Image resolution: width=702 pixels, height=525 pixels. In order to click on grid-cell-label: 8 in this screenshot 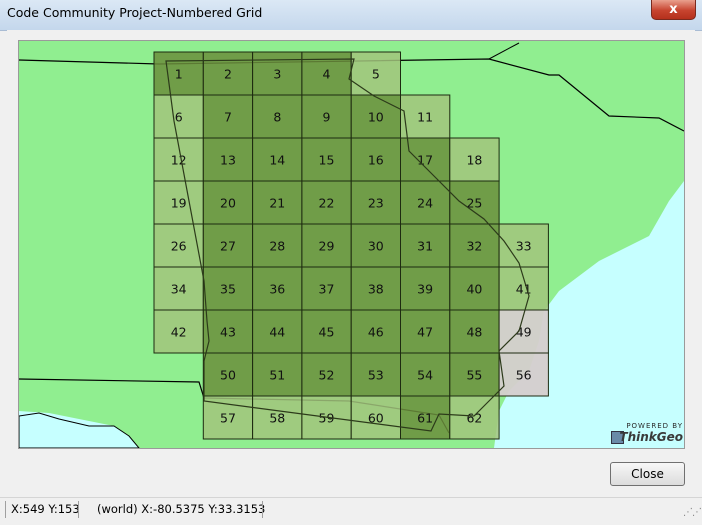, I will do `click(277, 117)`.